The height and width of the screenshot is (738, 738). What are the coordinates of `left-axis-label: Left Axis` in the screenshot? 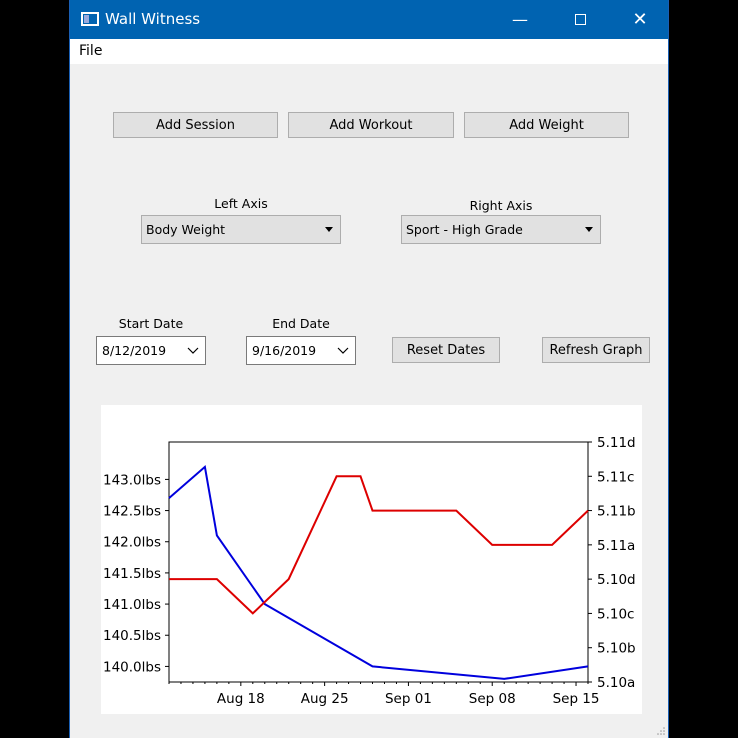 It's located at (241, 203).